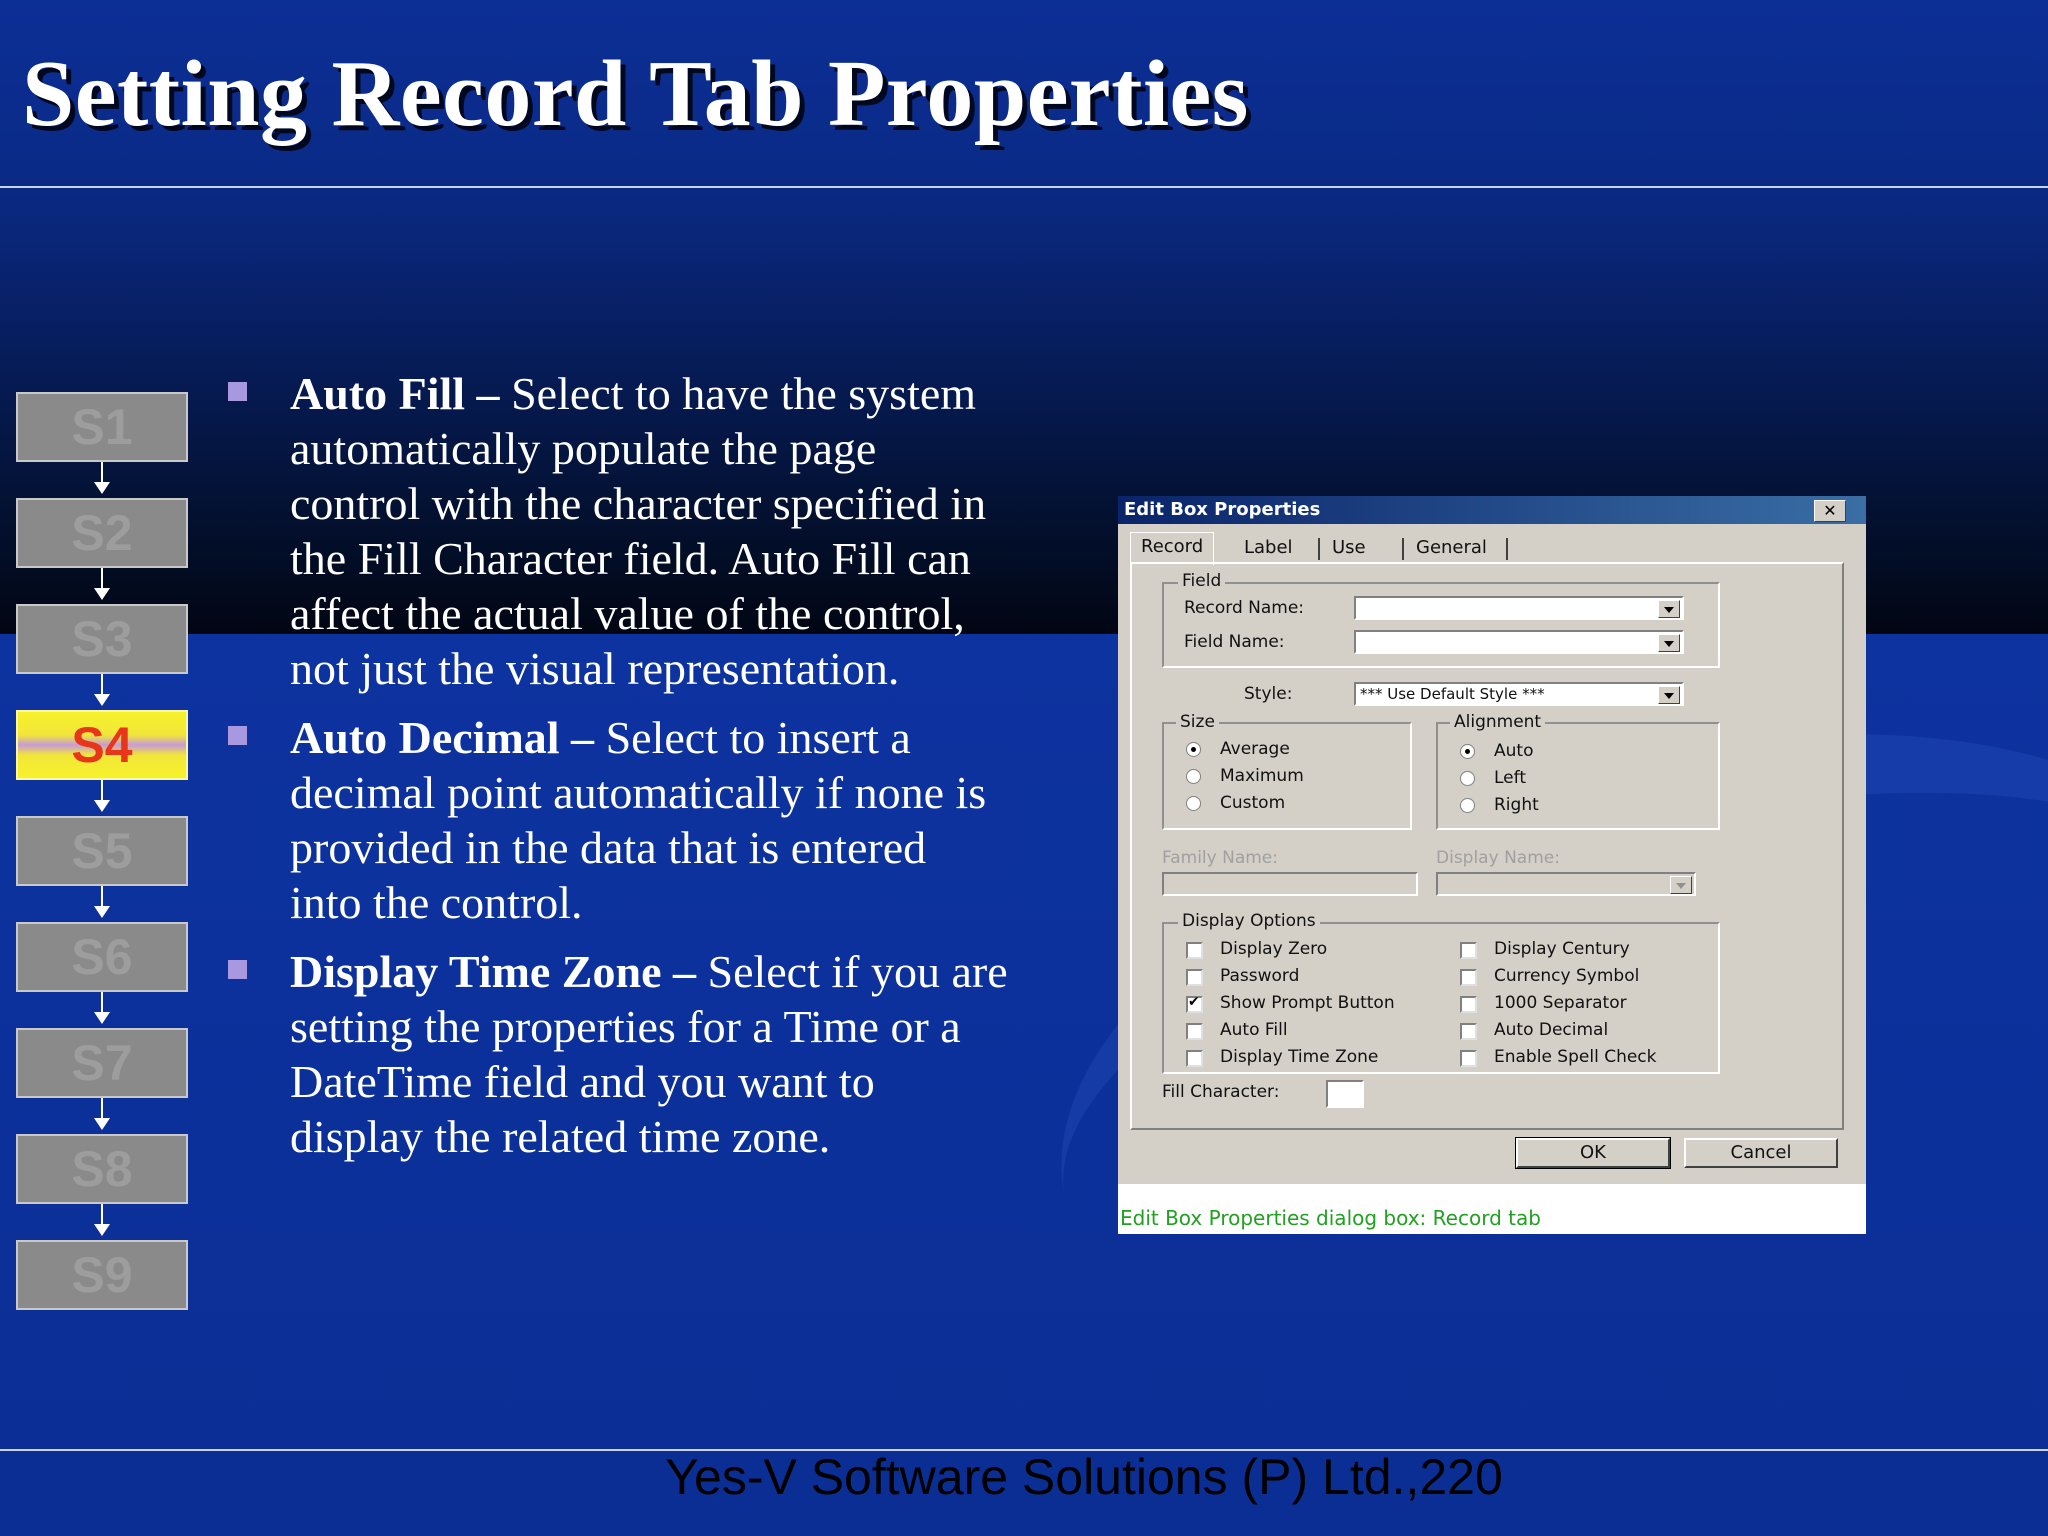 This screenshot has height=1536, width=2048. What do you see at coordinates (1255, 749) in the screenshot?
I see `size-average-label: Average` at bounding box center [1255, 749].